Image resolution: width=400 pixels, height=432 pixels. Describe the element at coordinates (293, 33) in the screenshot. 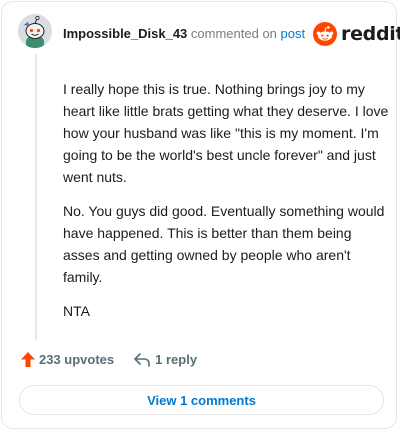

I see `post-link: post` at that location.